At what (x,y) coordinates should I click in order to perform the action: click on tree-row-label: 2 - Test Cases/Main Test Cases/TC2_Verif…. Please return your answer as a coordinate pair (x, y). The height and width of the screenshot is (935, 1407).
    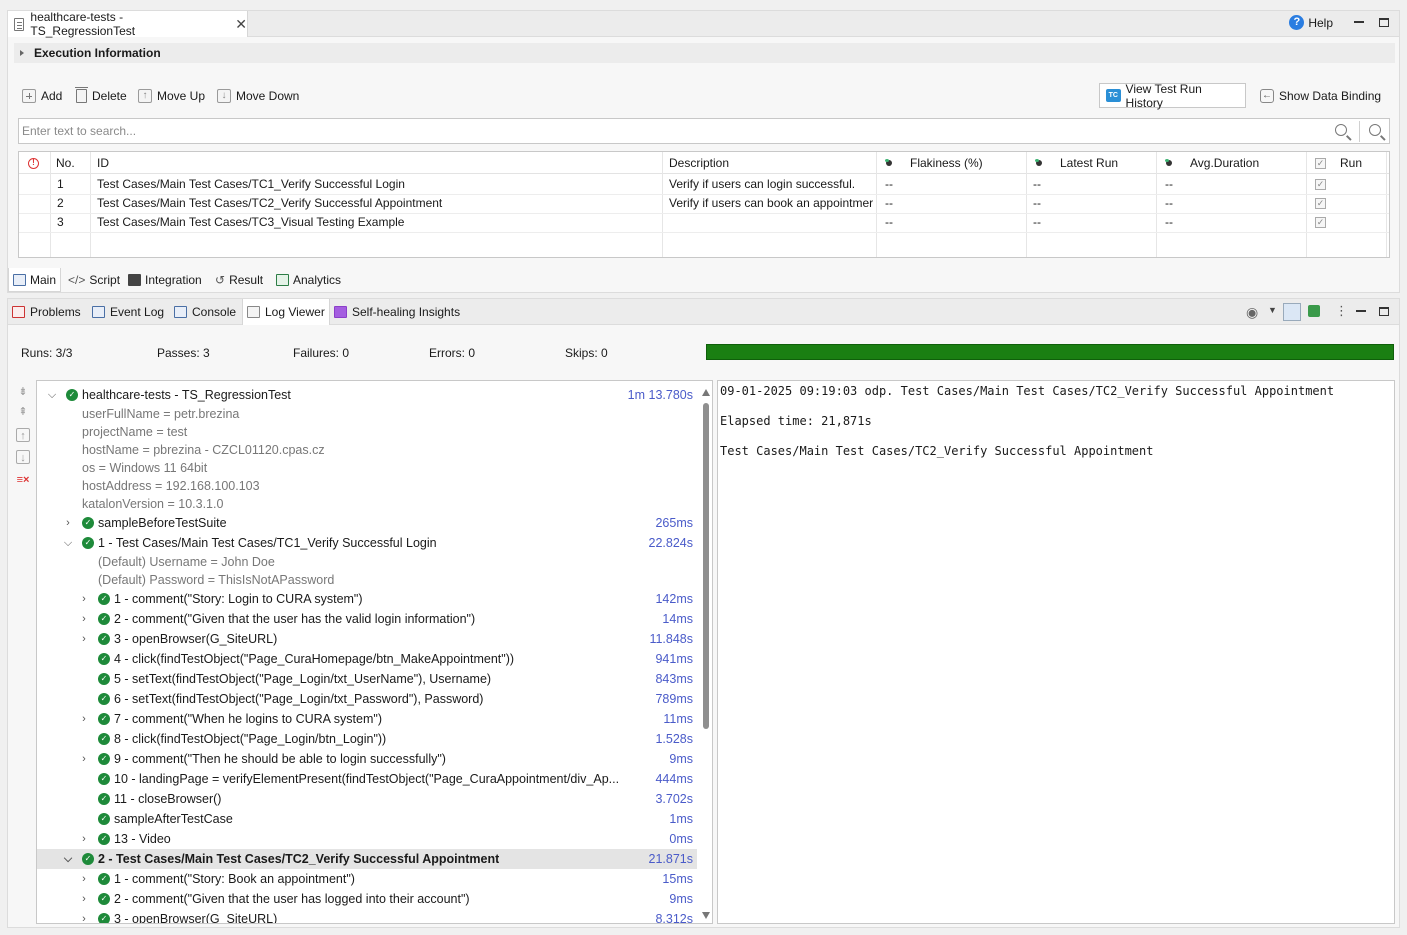
    Looking at the image, I should click on (299, 859).